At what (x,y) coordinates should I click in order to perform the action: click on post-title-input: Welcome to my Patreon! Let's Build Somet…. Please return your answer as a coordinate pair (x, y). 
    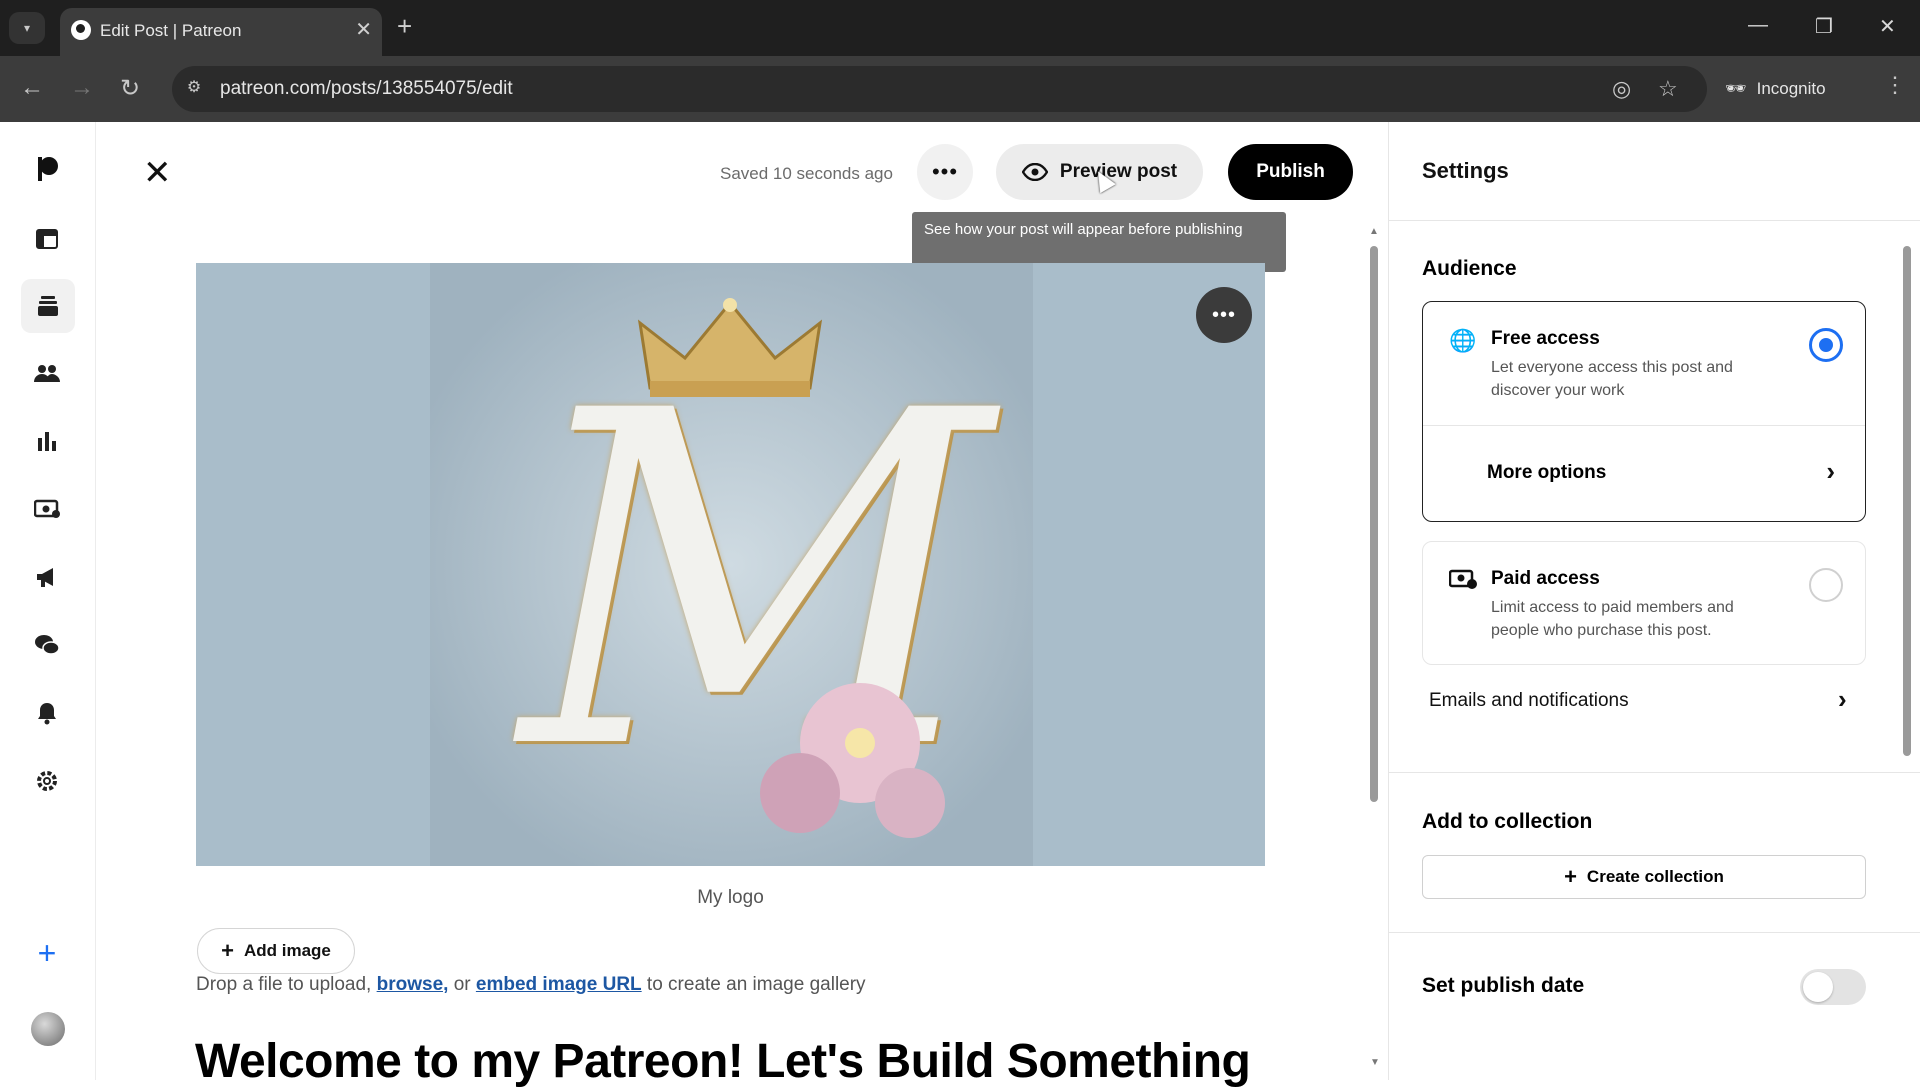
    Looking at the image, I should click on (723, 1061).